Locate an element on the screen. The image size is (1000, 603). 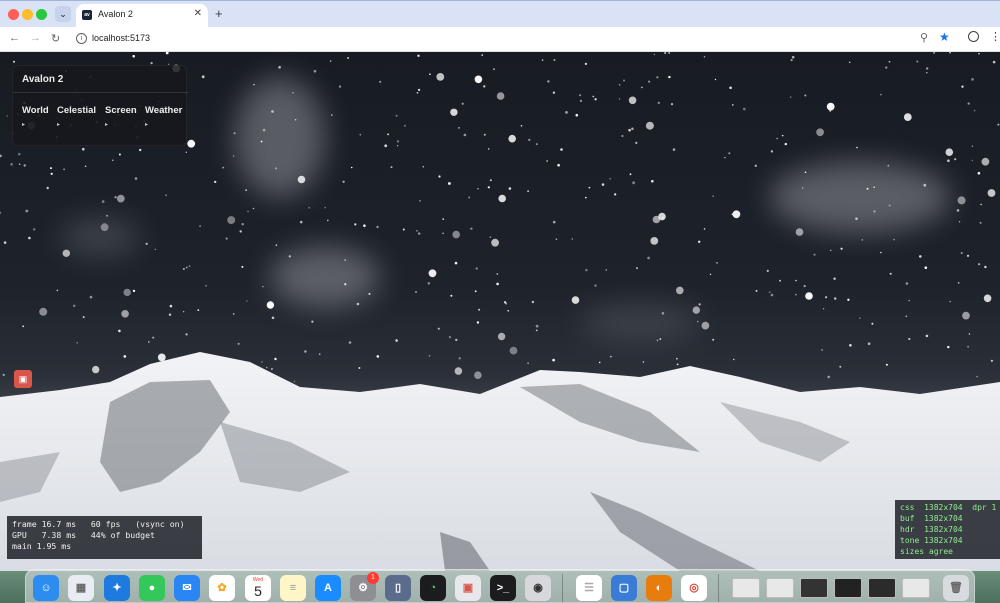
address-bar: i localhost:5173 is located at coordinates (513, 39).